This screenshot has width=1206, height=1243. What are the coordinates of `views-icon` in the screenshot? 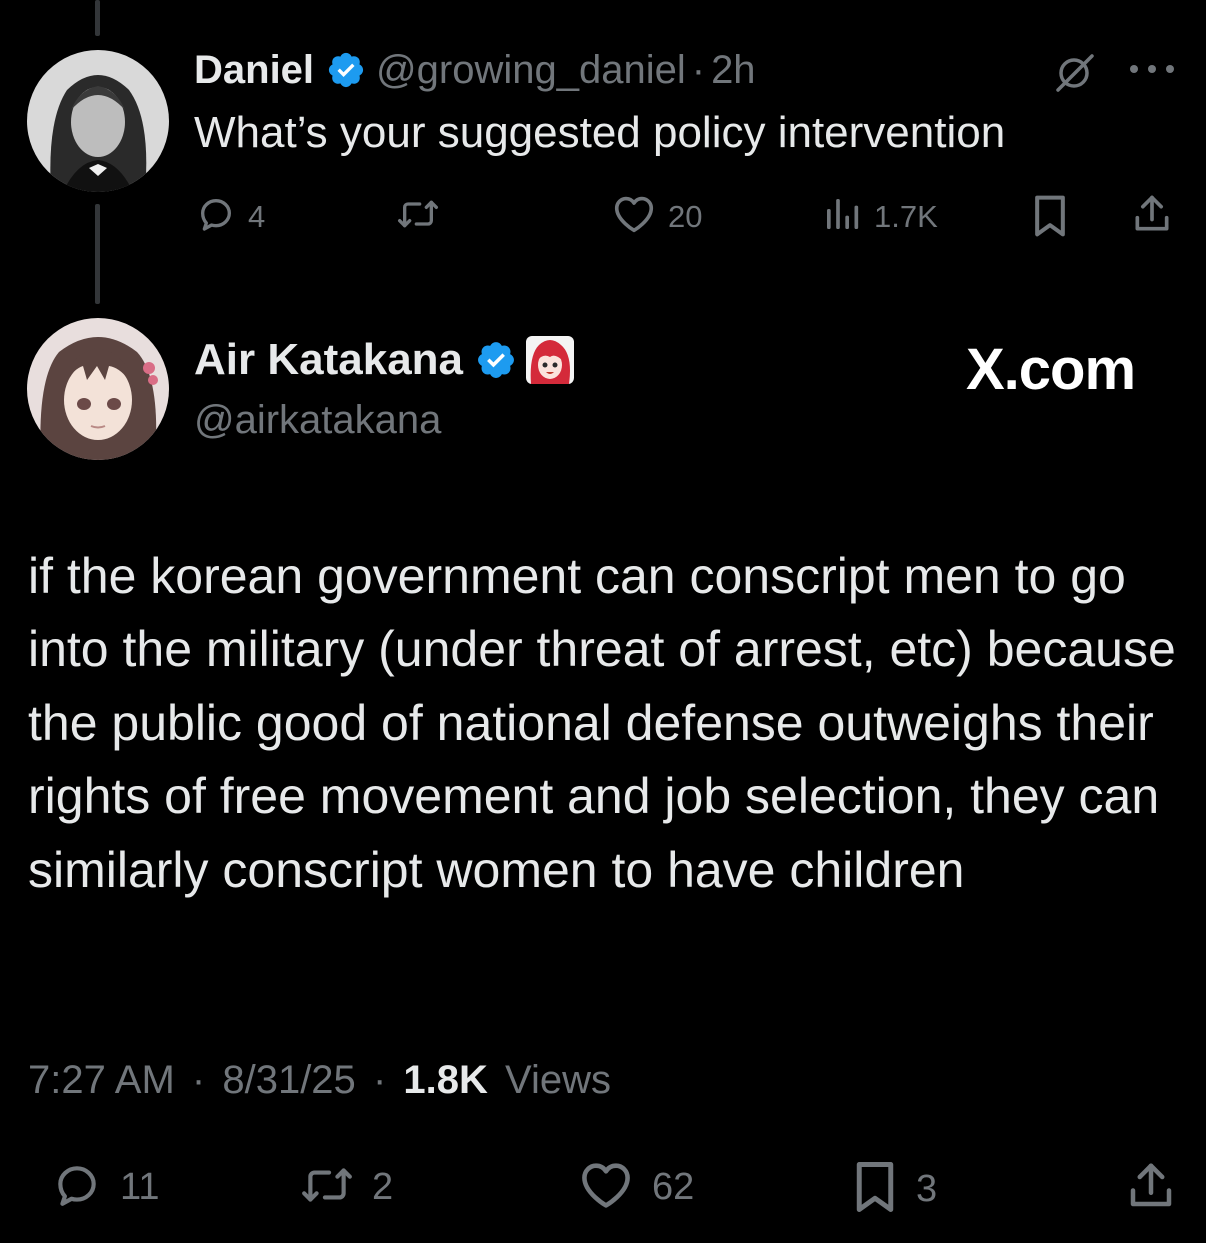 It's located at (842, 216).